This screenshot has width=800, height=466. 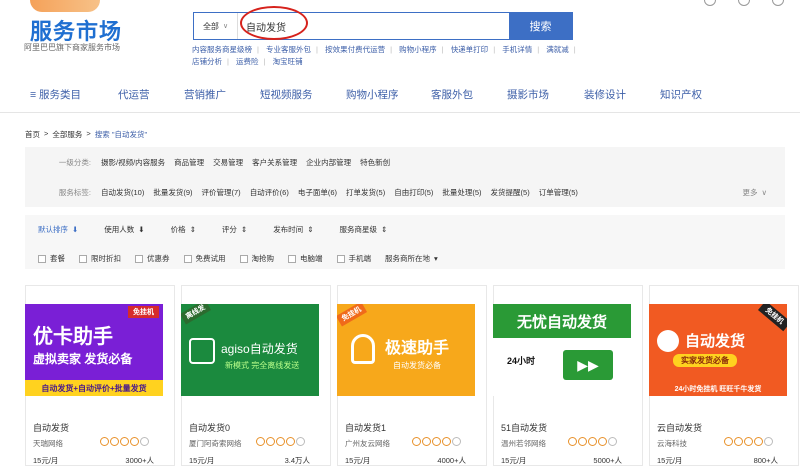 I want to click on nav-item: 代运营, so click(x=134, y=94).